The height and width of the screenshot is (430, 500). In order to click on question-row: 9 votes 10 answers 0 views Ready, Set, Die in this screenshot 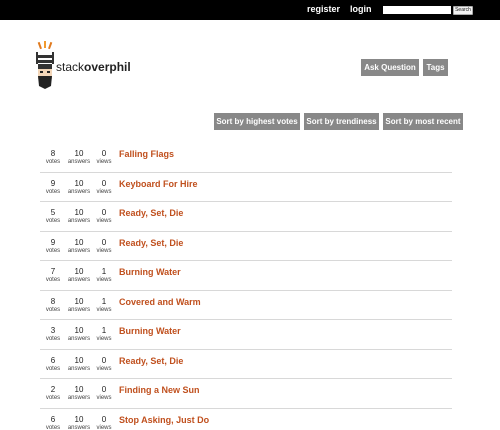, I will do `click(246, 246)`.